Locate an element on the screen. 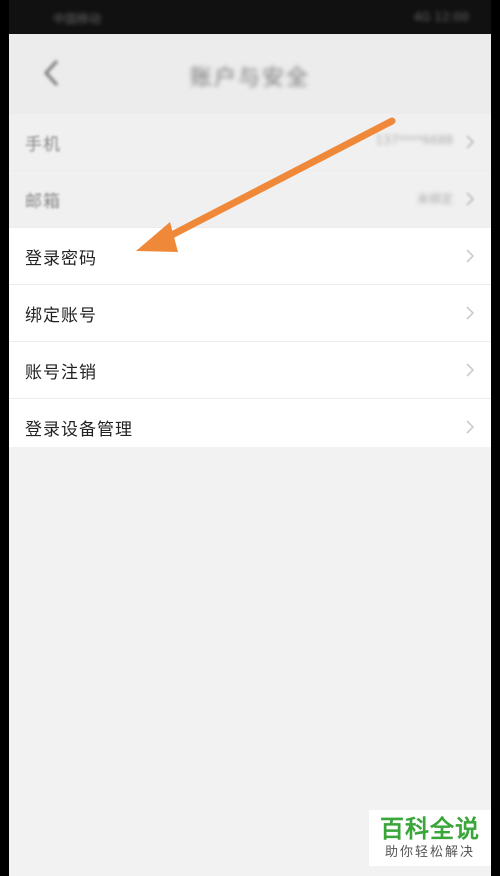 The height and width of the screenshot is (876, 500). status-bar: 中国移动 4G 12:00 is located at coordinates (250, 17).